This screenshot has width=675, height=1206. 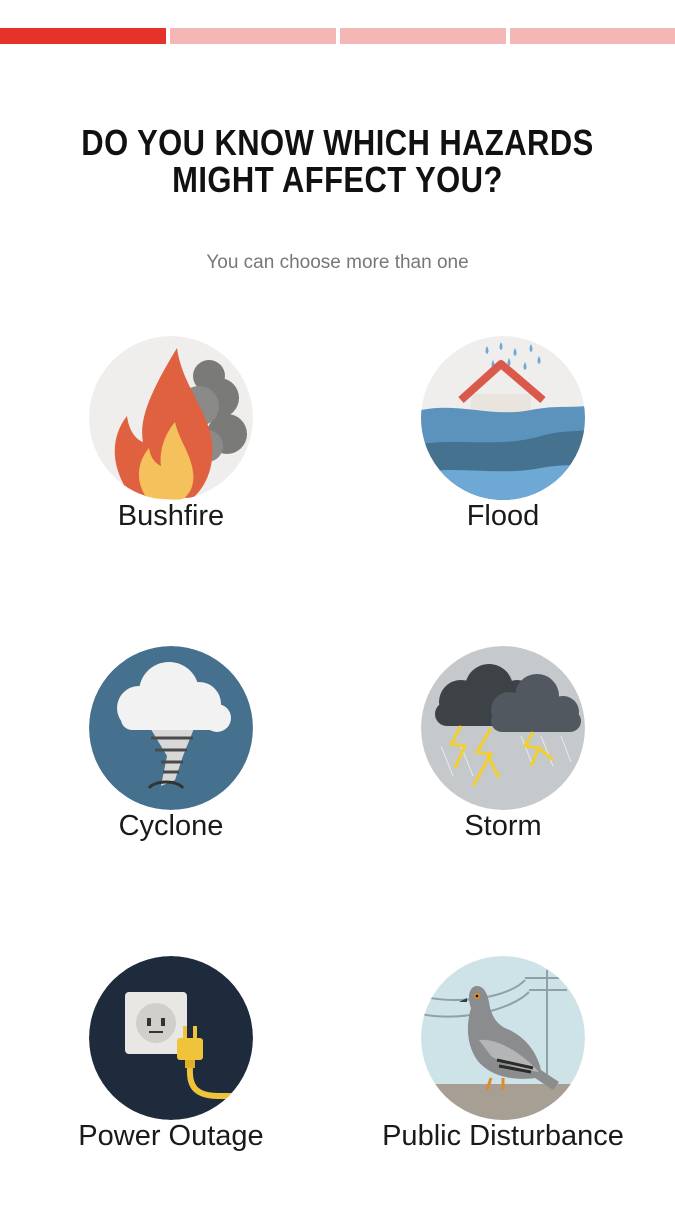 I want to click on storm-cloud-lightning-icon, so click(x=503, y=728).